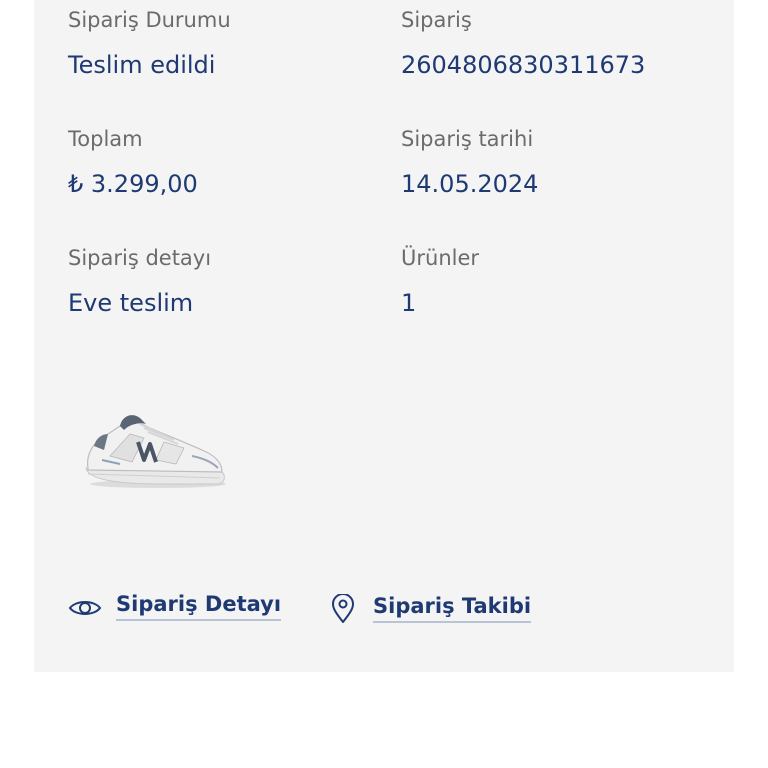  I want to click on order-detail-label: Sipariş detayı, so click(140, 258).